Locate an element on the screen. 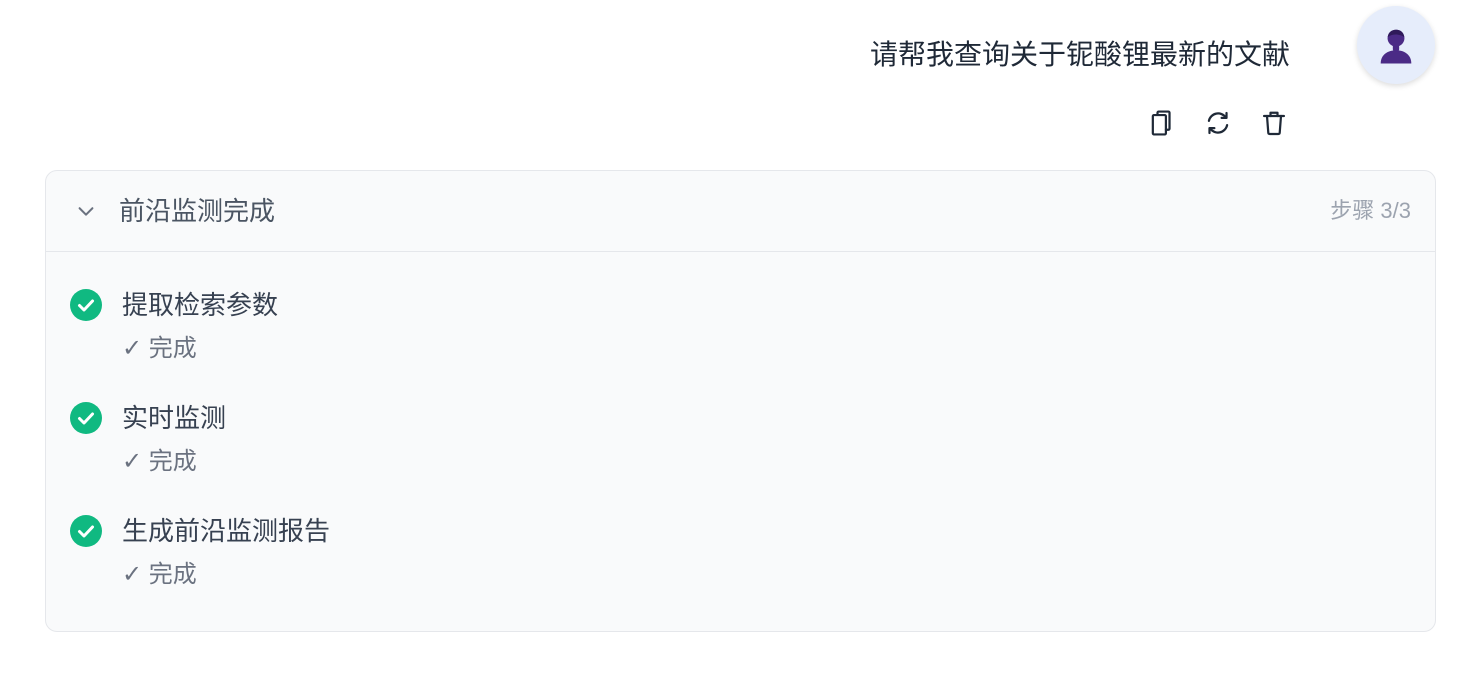  copy-icon is located at coordinates (1161, 123).